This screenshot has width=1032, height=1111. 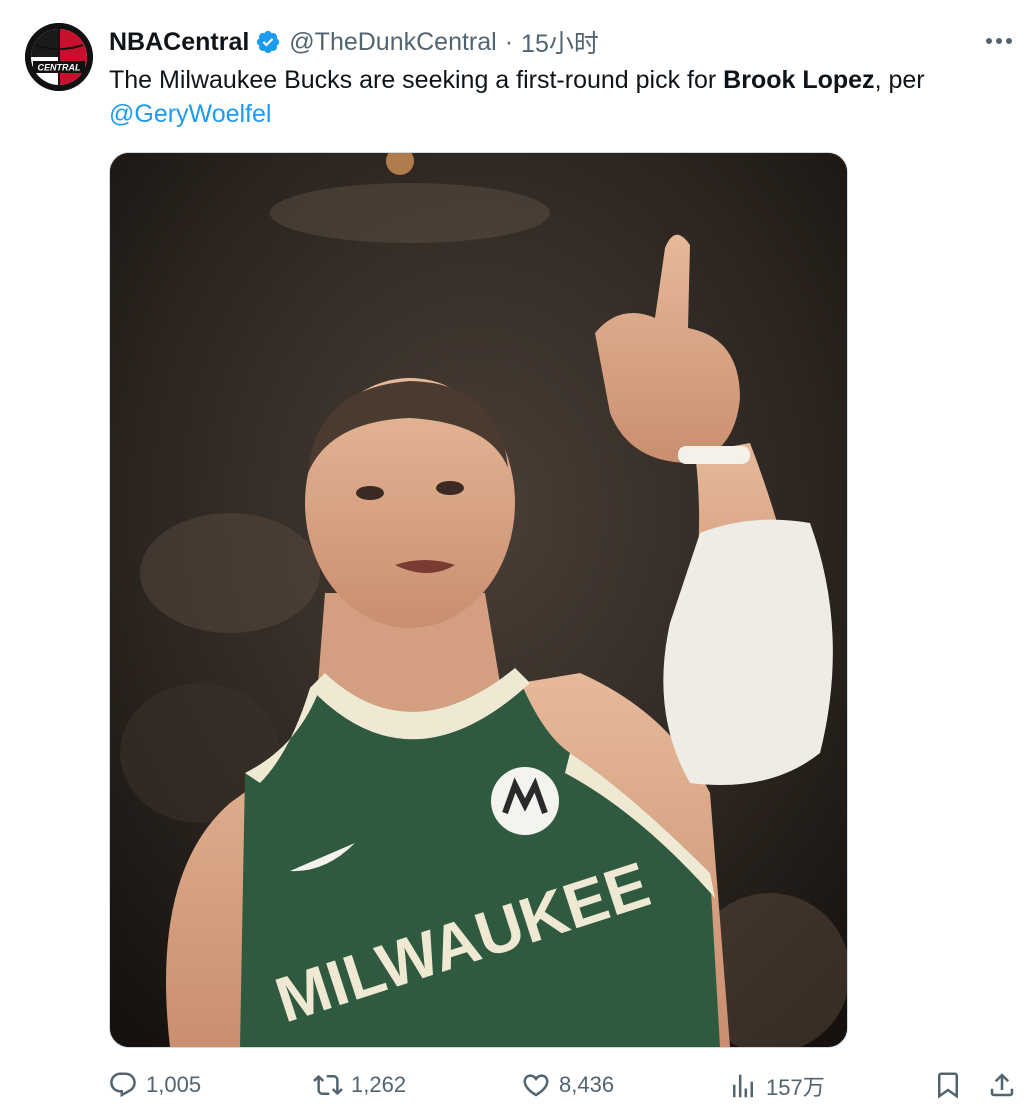 I want to click on nbacentral-logo: CENTRAL, so click(x=59, y=57).